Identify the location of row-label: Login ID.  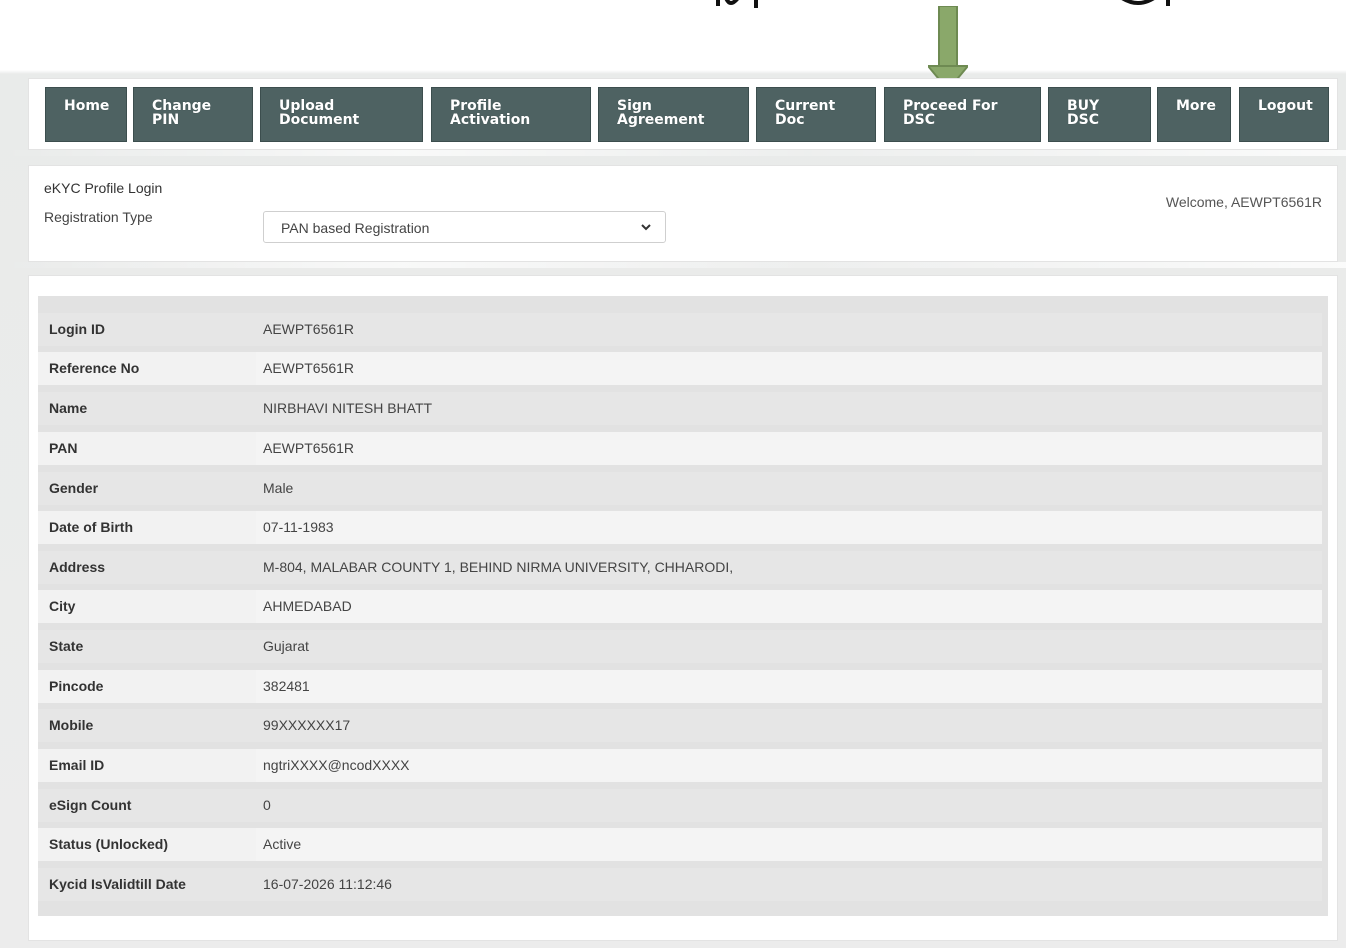
(147, 329).